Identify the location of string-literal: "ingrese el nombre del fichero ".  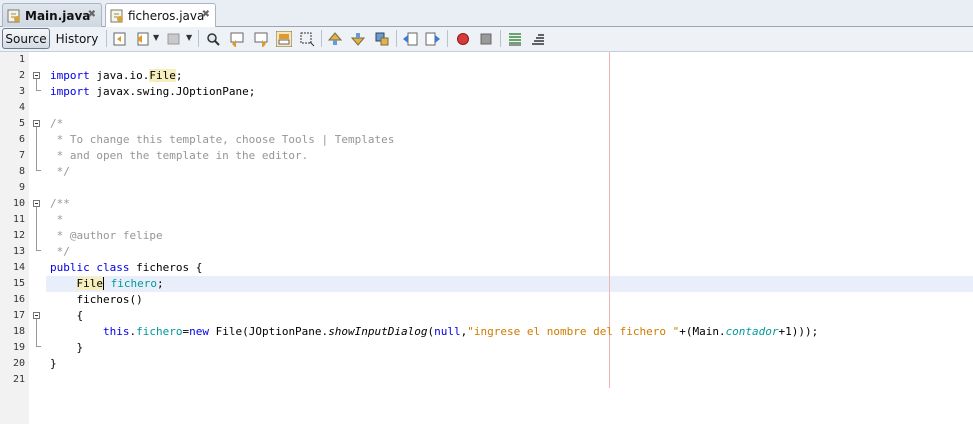
(573, 331).